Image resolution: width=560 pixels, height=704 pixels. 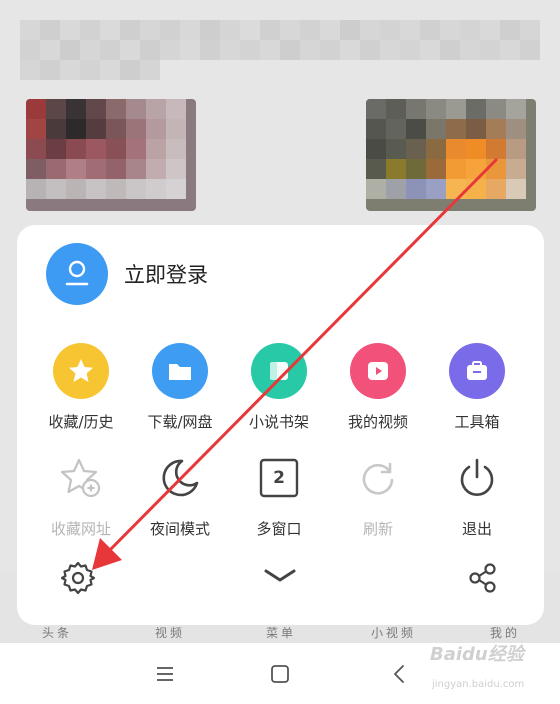 I want to click on multi-window-icon-wrap: 2, so click(x=279, y=478).